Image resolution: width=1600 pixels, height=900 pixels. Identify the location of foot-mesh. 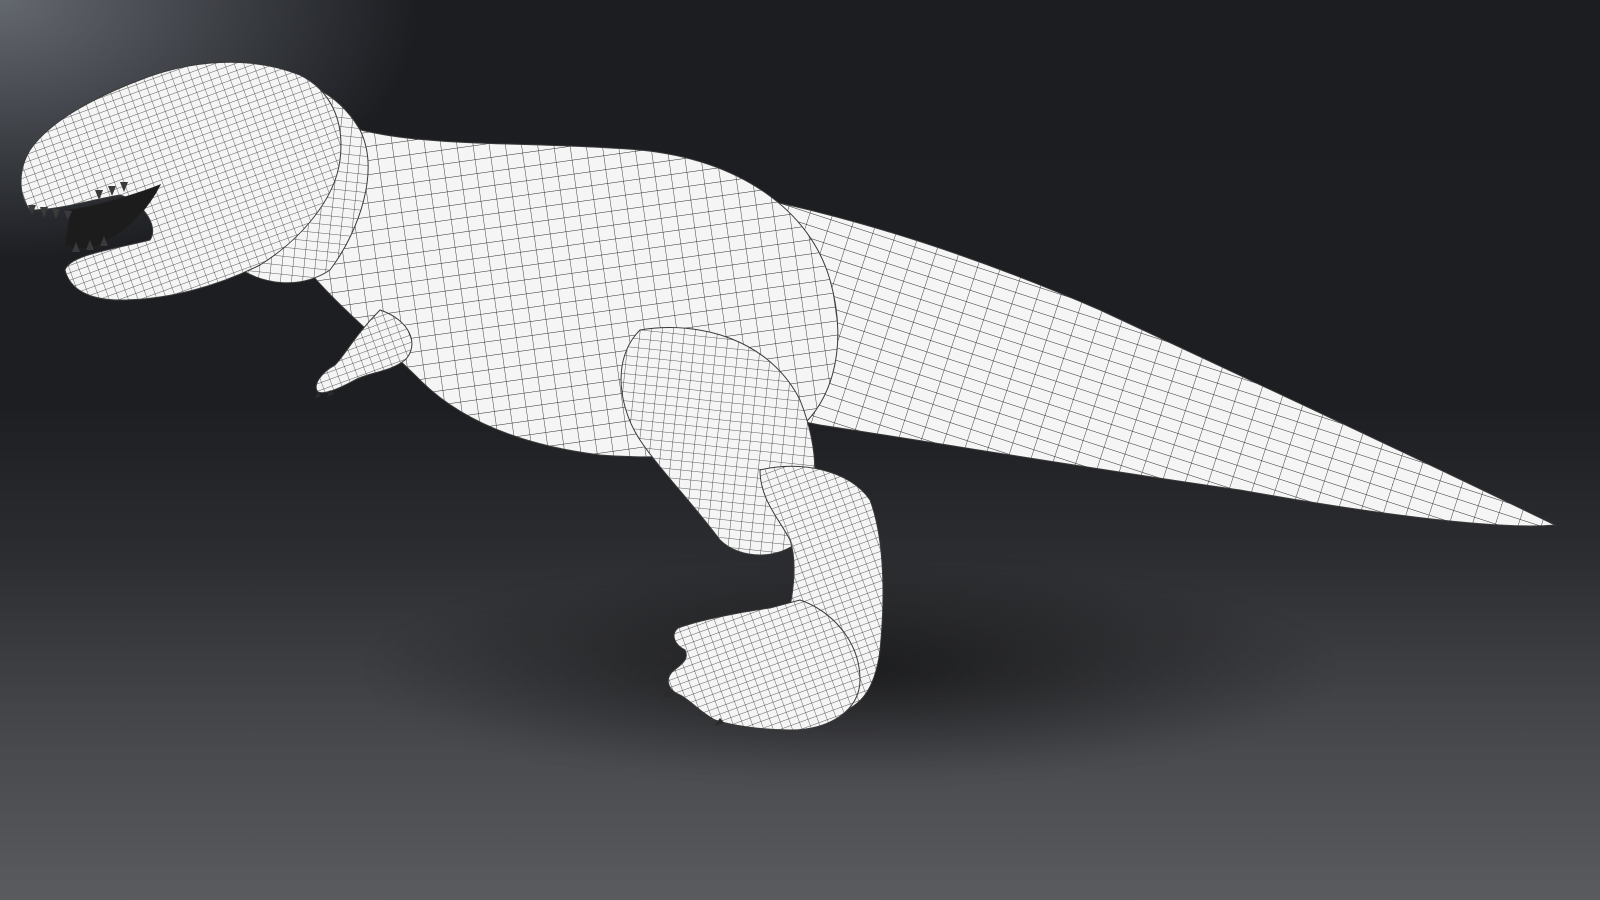
(764, 665).